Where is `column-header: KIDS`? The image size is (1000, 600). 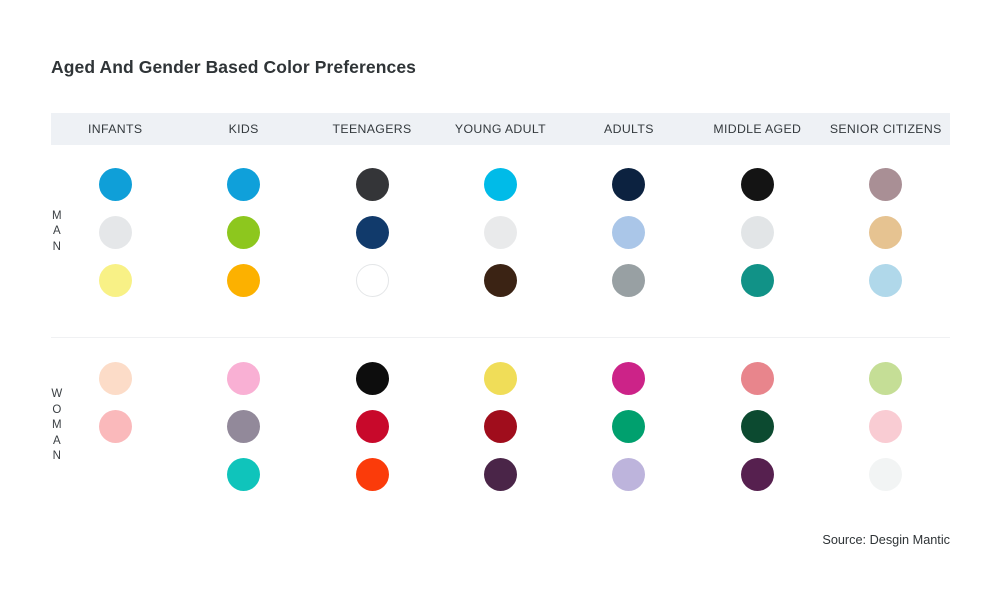
column-header: KIDS is located at coordinates (243, 129).